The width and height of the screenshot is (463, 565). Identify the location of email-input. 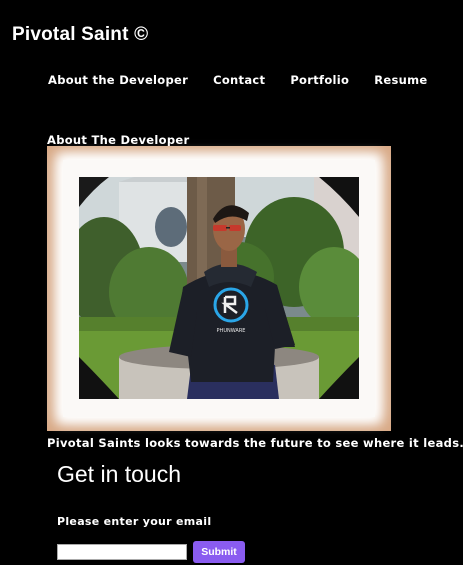
(122, 552).